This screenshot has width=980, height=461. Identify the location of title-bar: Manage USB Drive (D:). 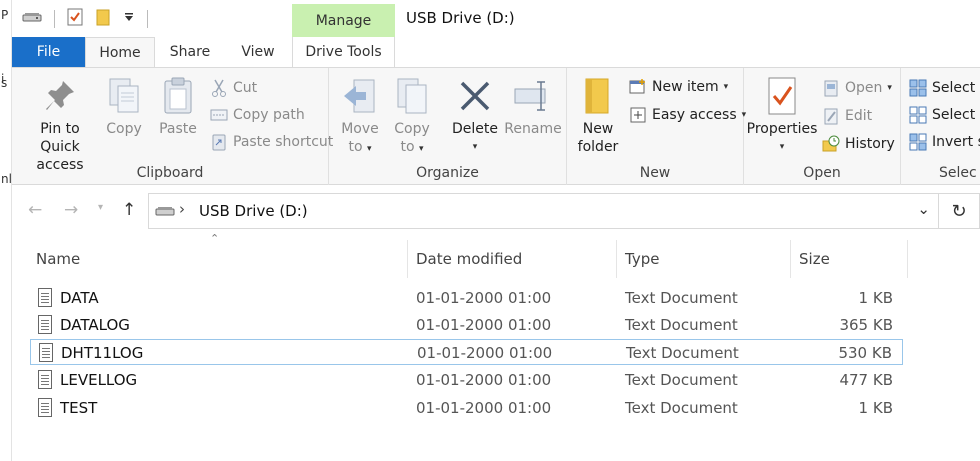
(496, 18).